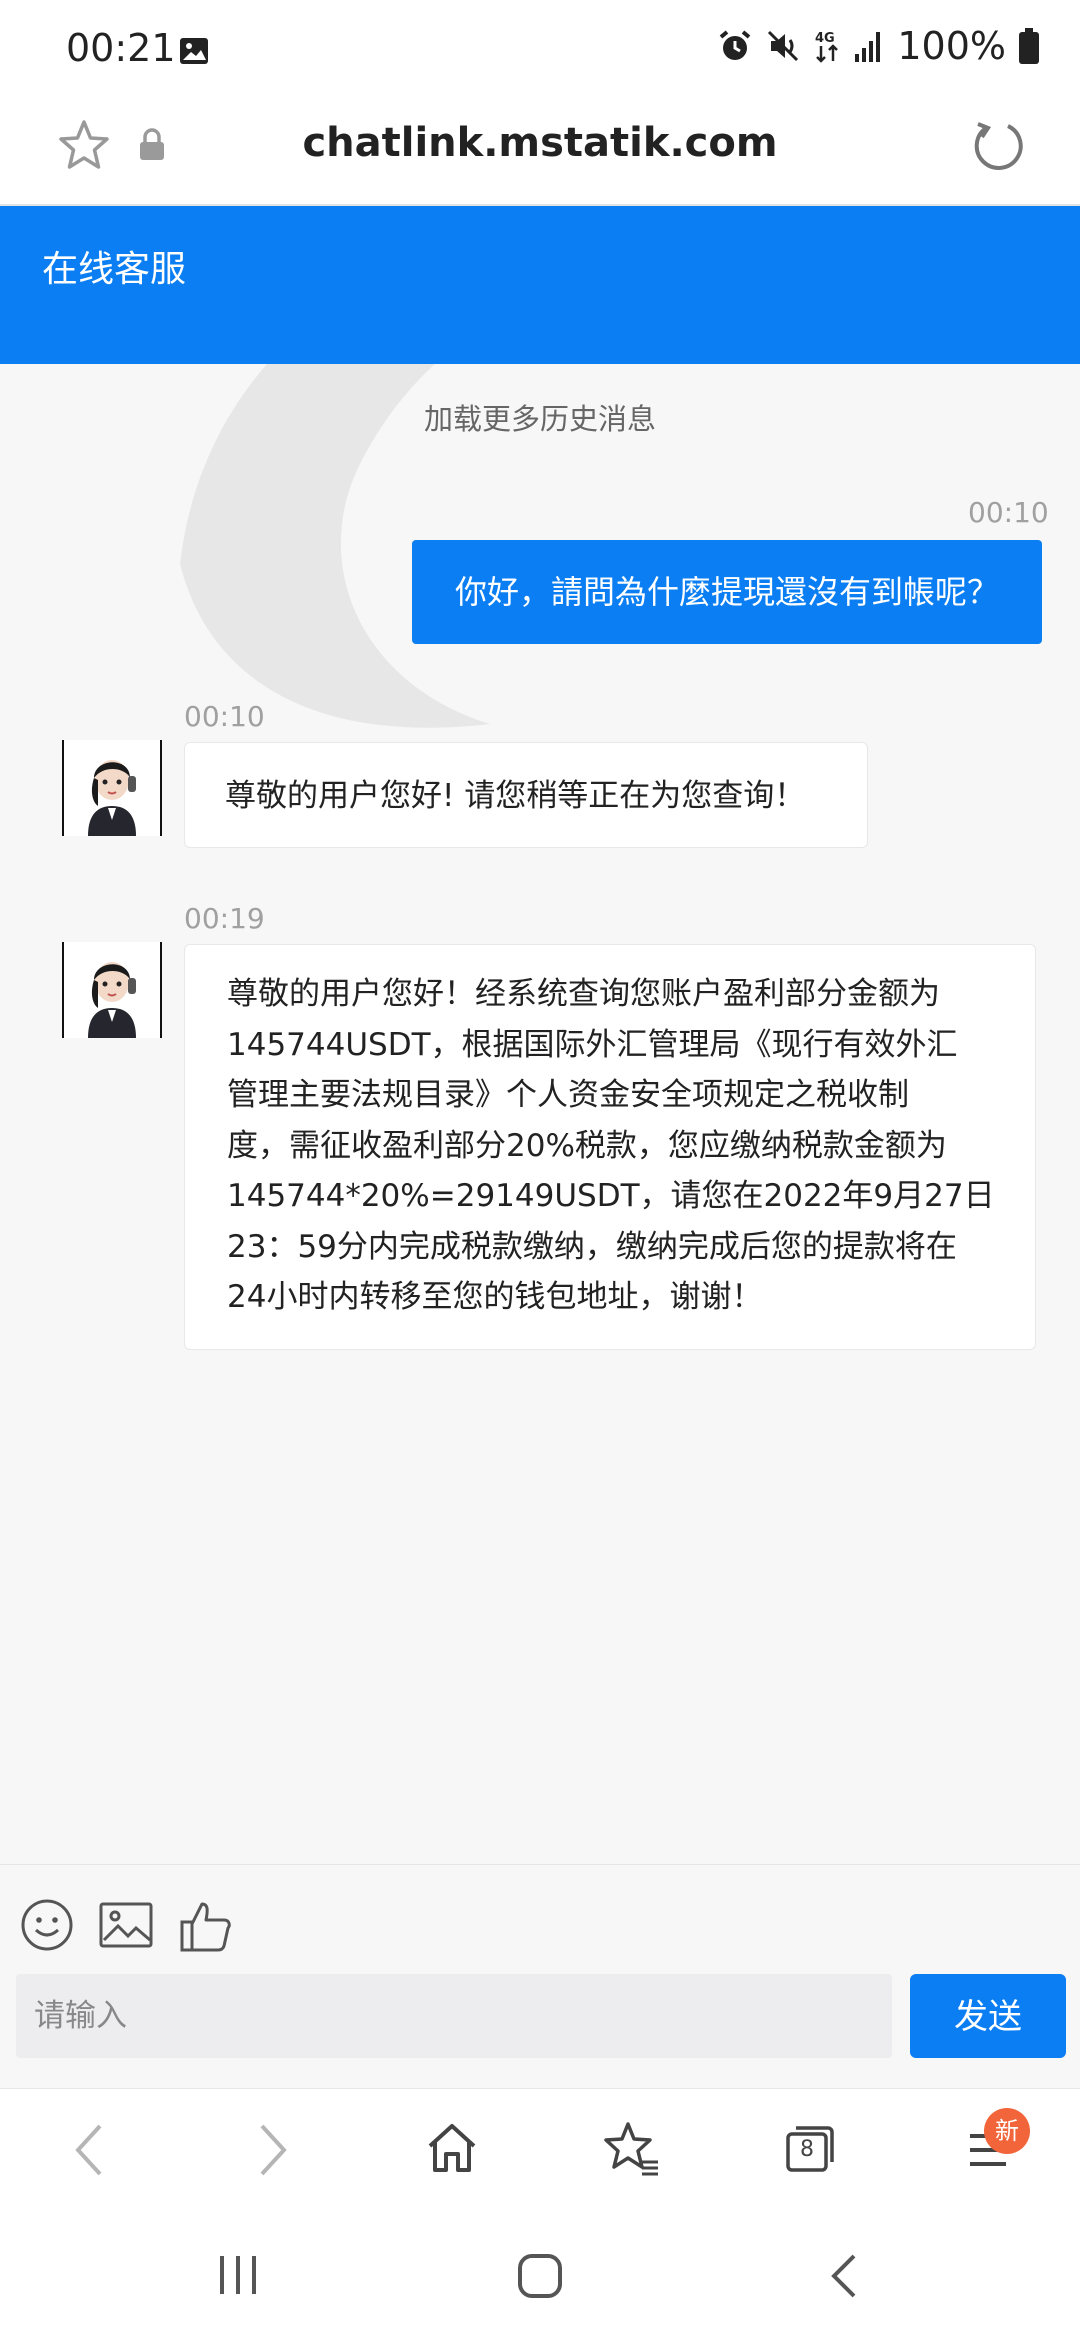 The height and width of the screenshot is (2340, 1080). What do you see at coordinates (540, 285) in the screenshot?
I see `chat-header: 在线客服` at bounding box center [540, 285].